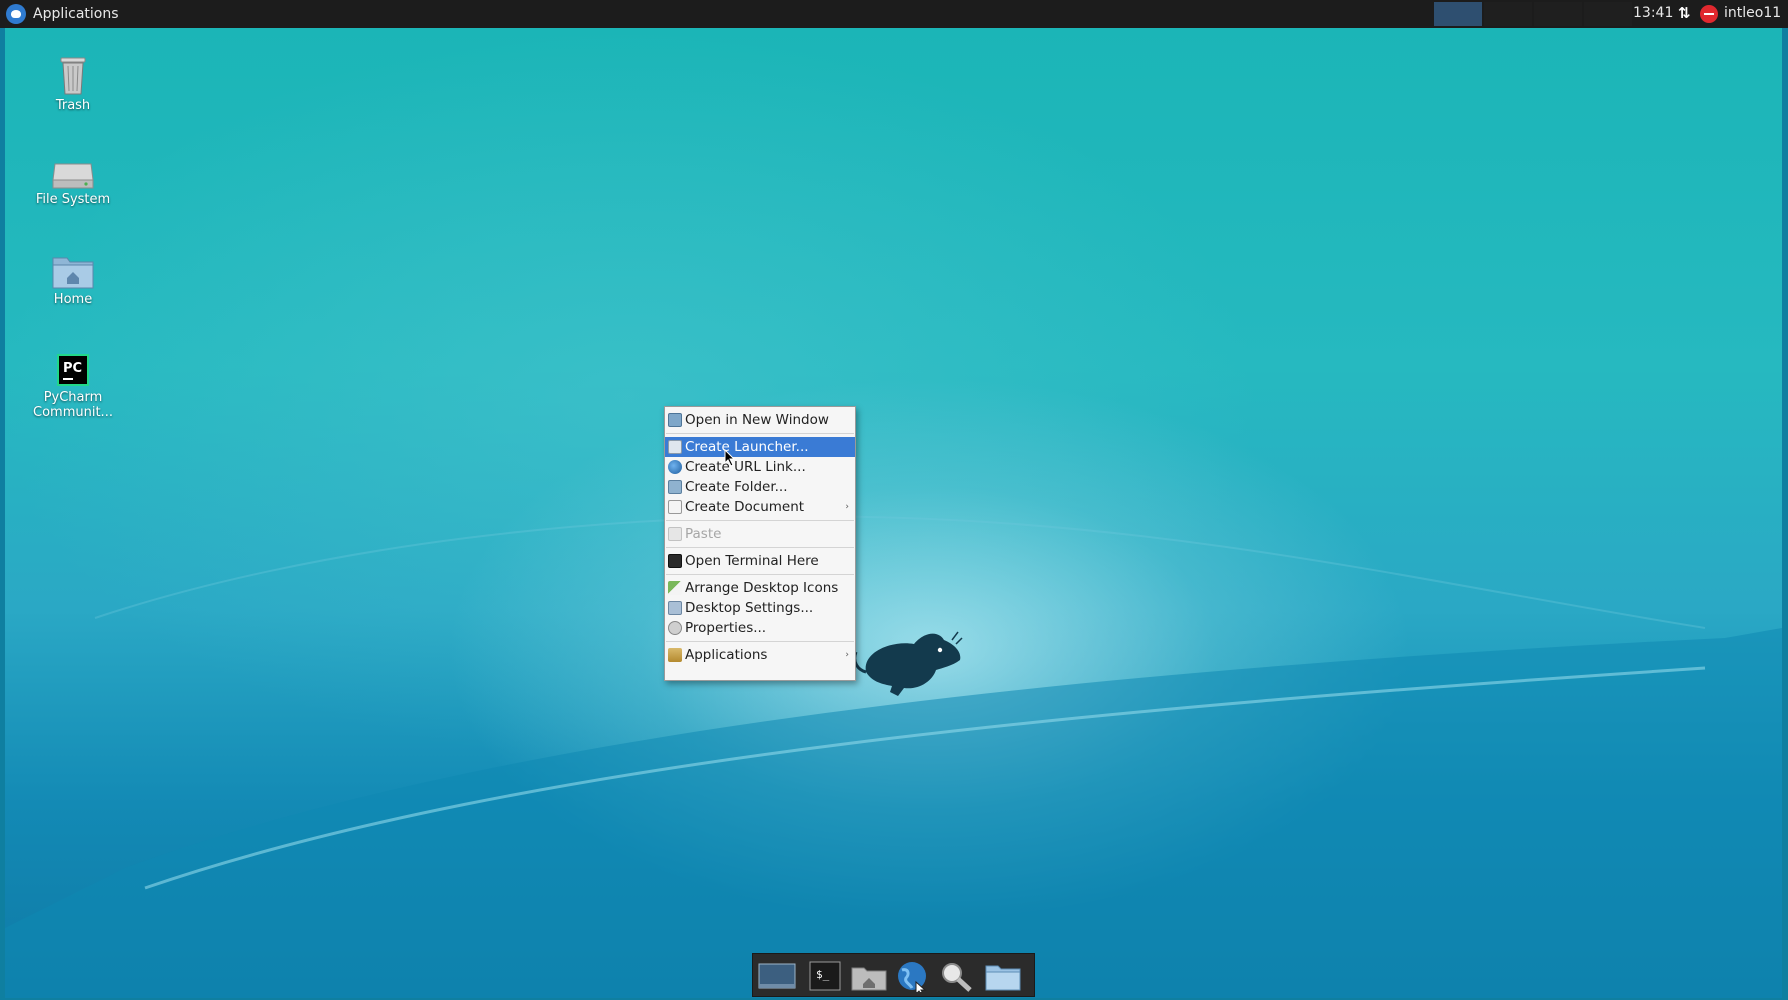 This screenshot has width=1788, height=1000. I want to click on dock: $_, so click(893, 975).